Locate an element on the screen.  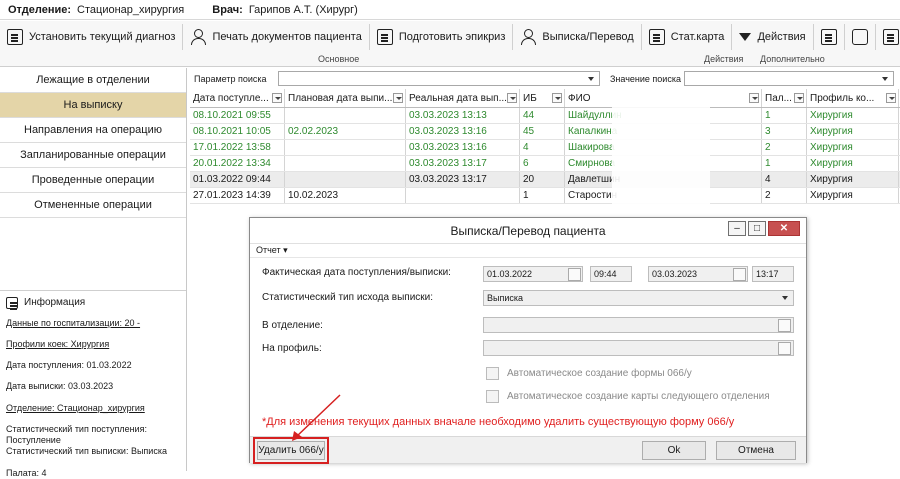
sidebar-item-surgery-referrals: Направления на операцию is located at coordinates (93, 130).